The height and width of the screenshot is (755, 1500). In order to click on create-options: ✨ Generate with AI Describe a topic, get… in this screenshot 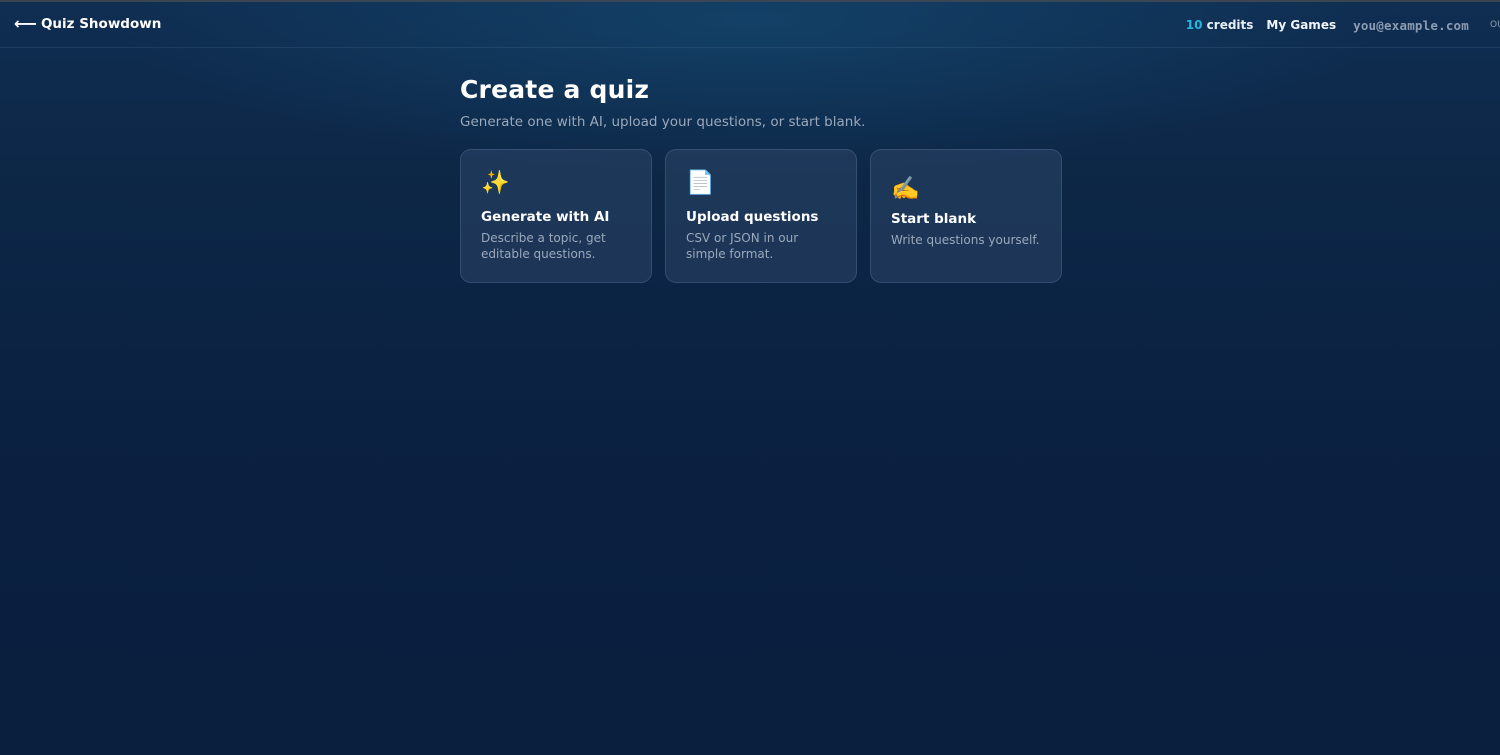, I will do `click(762, 216)`.